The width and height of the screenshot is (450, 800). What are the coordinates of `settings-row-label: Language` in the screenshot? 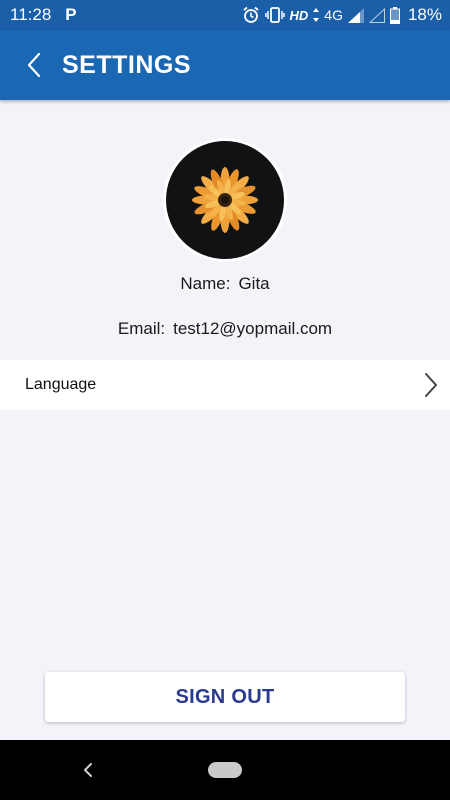 It's located at (61, 384).